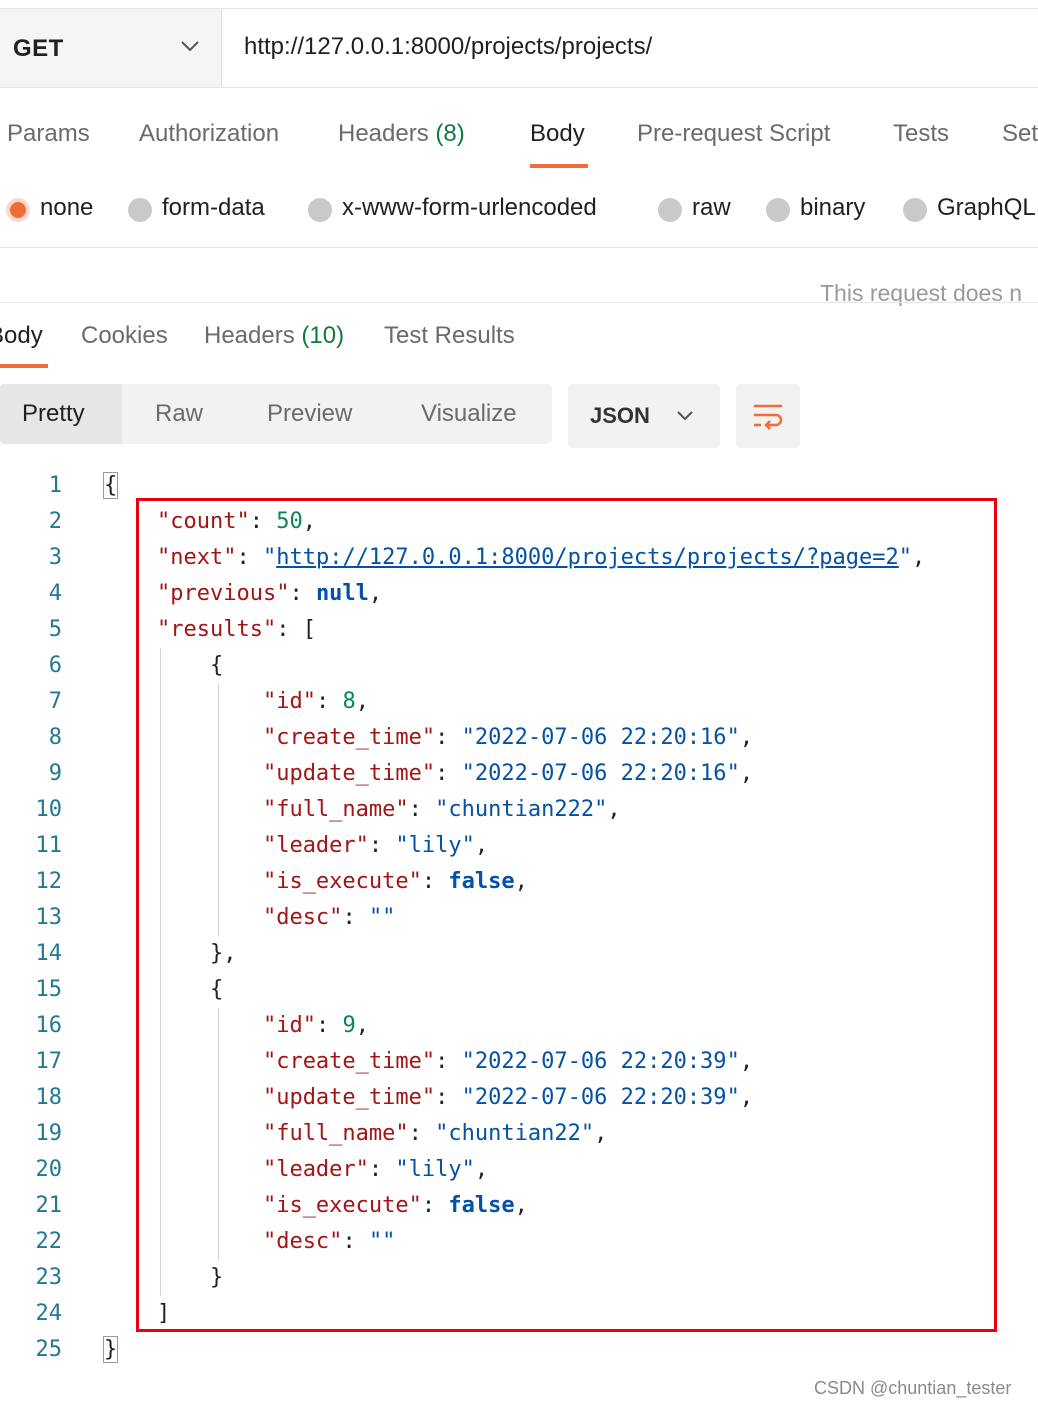 The image size is (1038, 1408). Describe the element at coordinates (213, 207) in the screenshot. I see `radio-label: form-data` at that location.